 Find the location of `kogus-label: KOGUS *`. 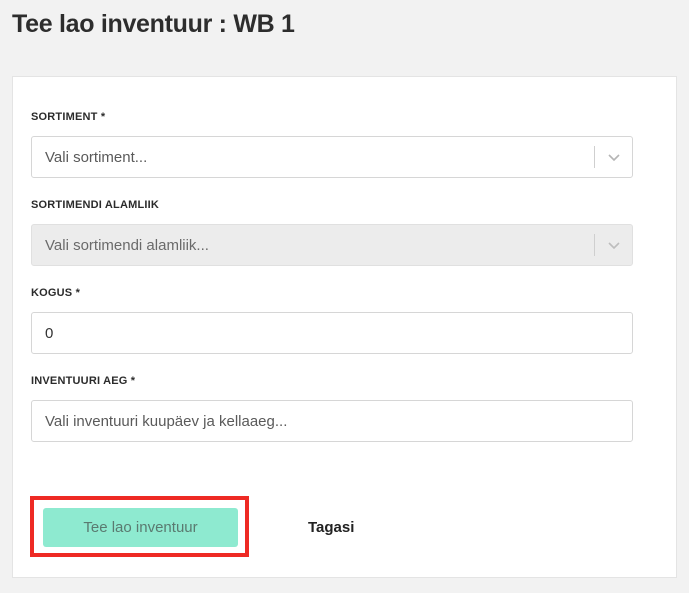

kogus-label: KOGUS * is located at coordinates (56, 293).